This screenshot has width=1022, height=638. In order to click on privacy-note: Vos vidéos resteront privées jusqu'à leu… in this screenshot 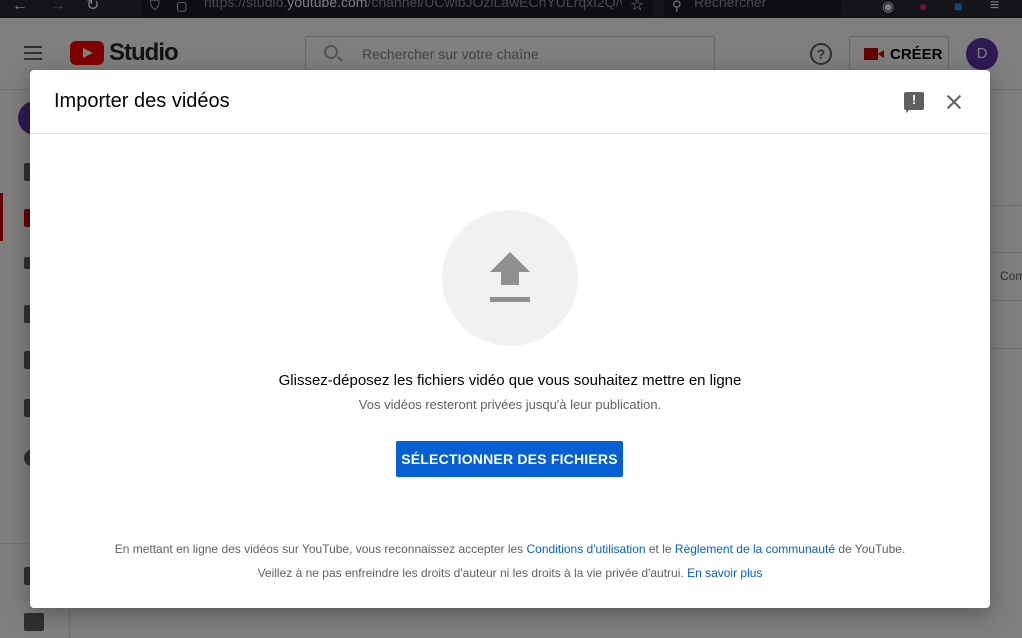, I will do `click(510, 404)`.